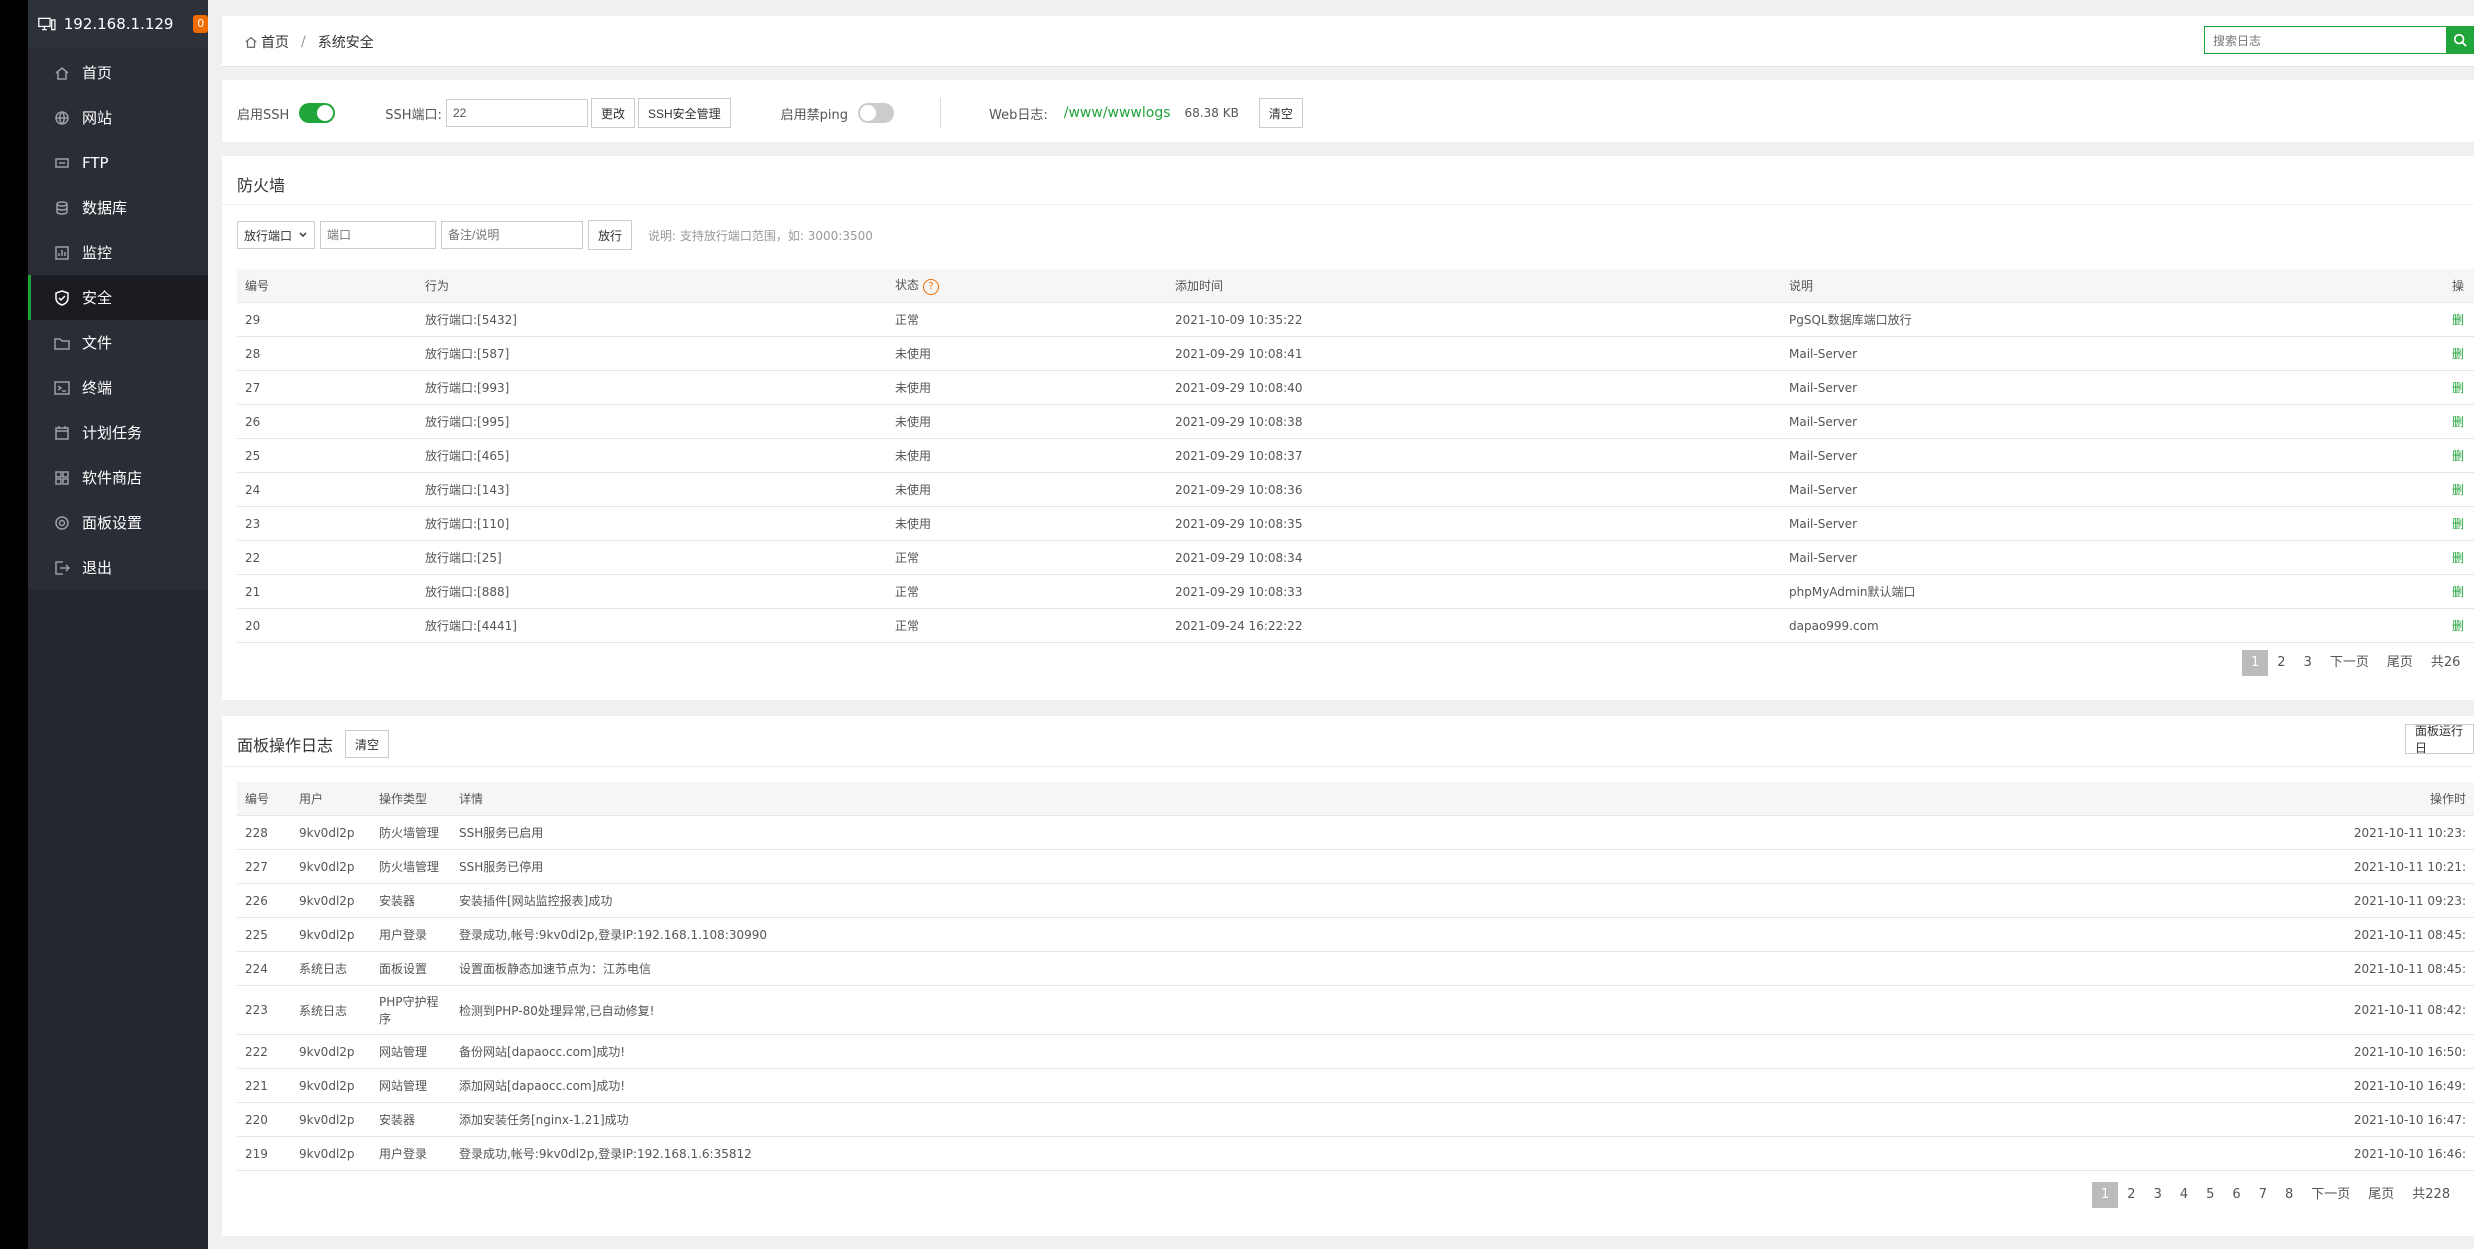 The width and height of the screenshot is (2474, 1249). What do you see at coordinates (652, 421) in the screenshot?
I see `cell-action: 放行端口:[995]` at bounding box center [652, 421].